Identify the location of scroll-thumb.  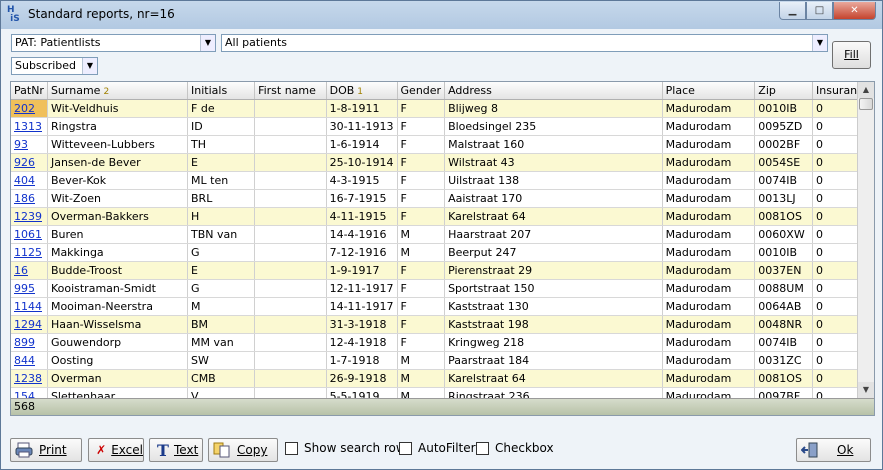
(866, 104).